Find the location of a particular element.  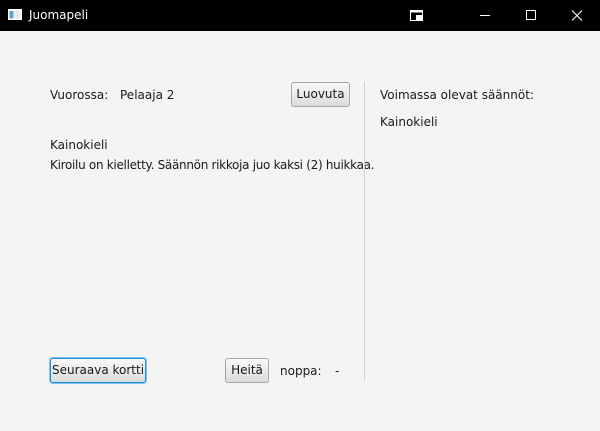

rule-item: Kainokieli is located at coordinates (409, 122).